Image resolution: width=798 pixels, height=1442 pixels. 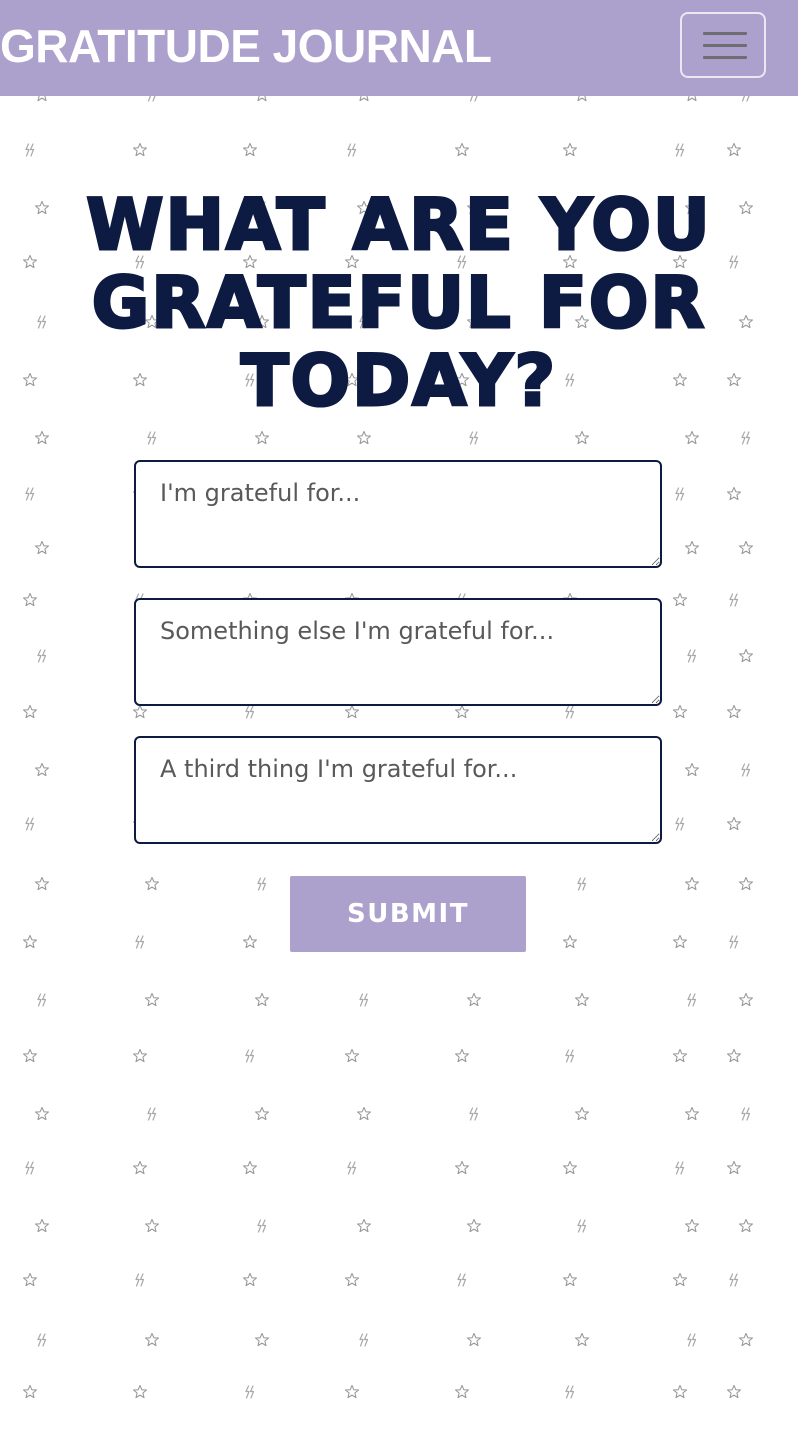 I want to click on navbar: GRATITUDE JOURNAL, so click(x=399, y=48).